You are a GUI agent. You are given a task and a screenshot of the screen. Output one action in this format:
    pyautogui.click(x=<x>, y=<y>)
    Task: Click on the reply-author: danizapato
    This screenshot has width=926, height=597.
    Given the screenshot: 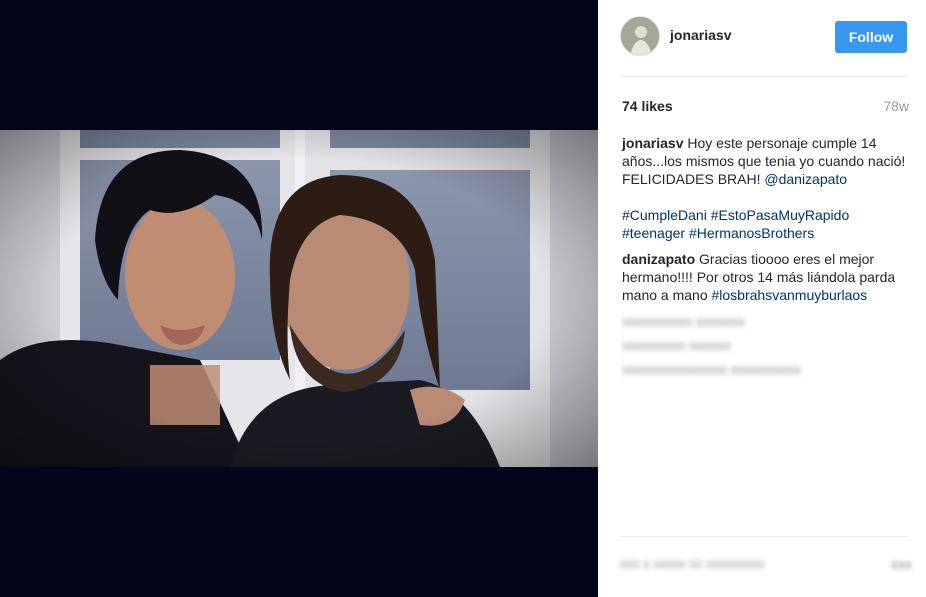 What is the action you would take?
    pyautogui.click(x=658, y=259)
    